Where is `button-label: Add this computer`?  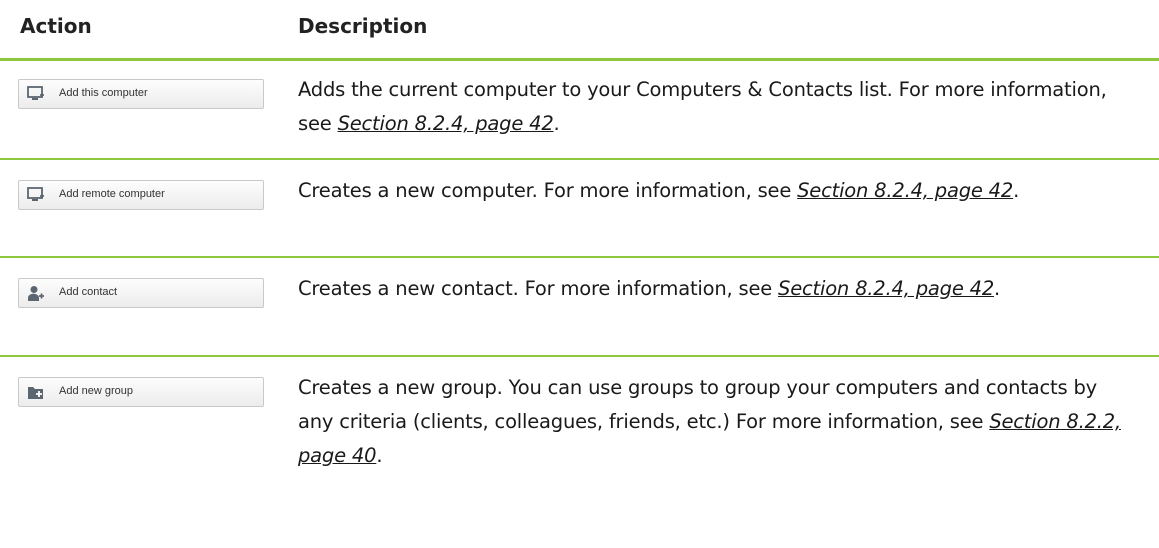 button-label: Add this computer is located at coordinates (103, 93).